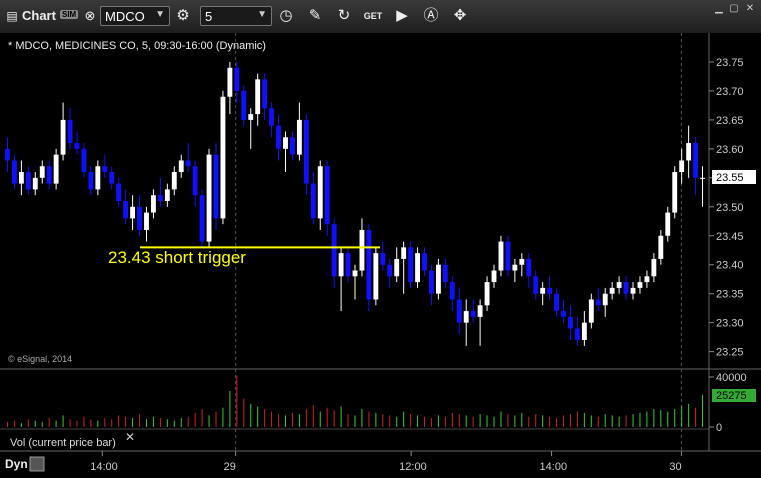 This screenshot has width=761, height=478. What do you see at coordinates (63, 443) in the screenshot?
I see `volume-label: Vol (current price bar)` at bounding box center [63, 443].